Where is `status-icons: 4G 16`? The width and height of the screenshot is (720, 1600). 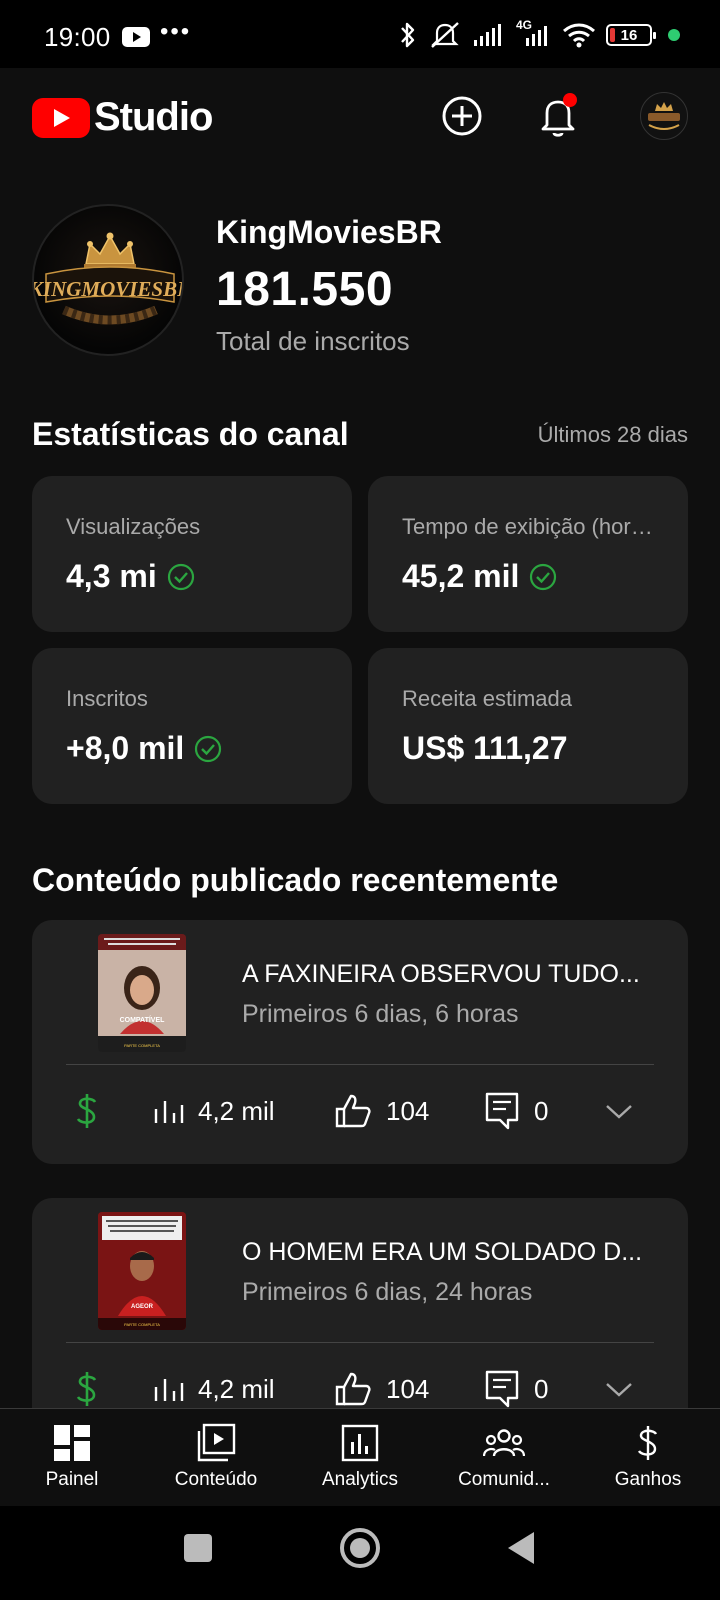
status-icons: 4G 16 is located at coordinates (539, 34).